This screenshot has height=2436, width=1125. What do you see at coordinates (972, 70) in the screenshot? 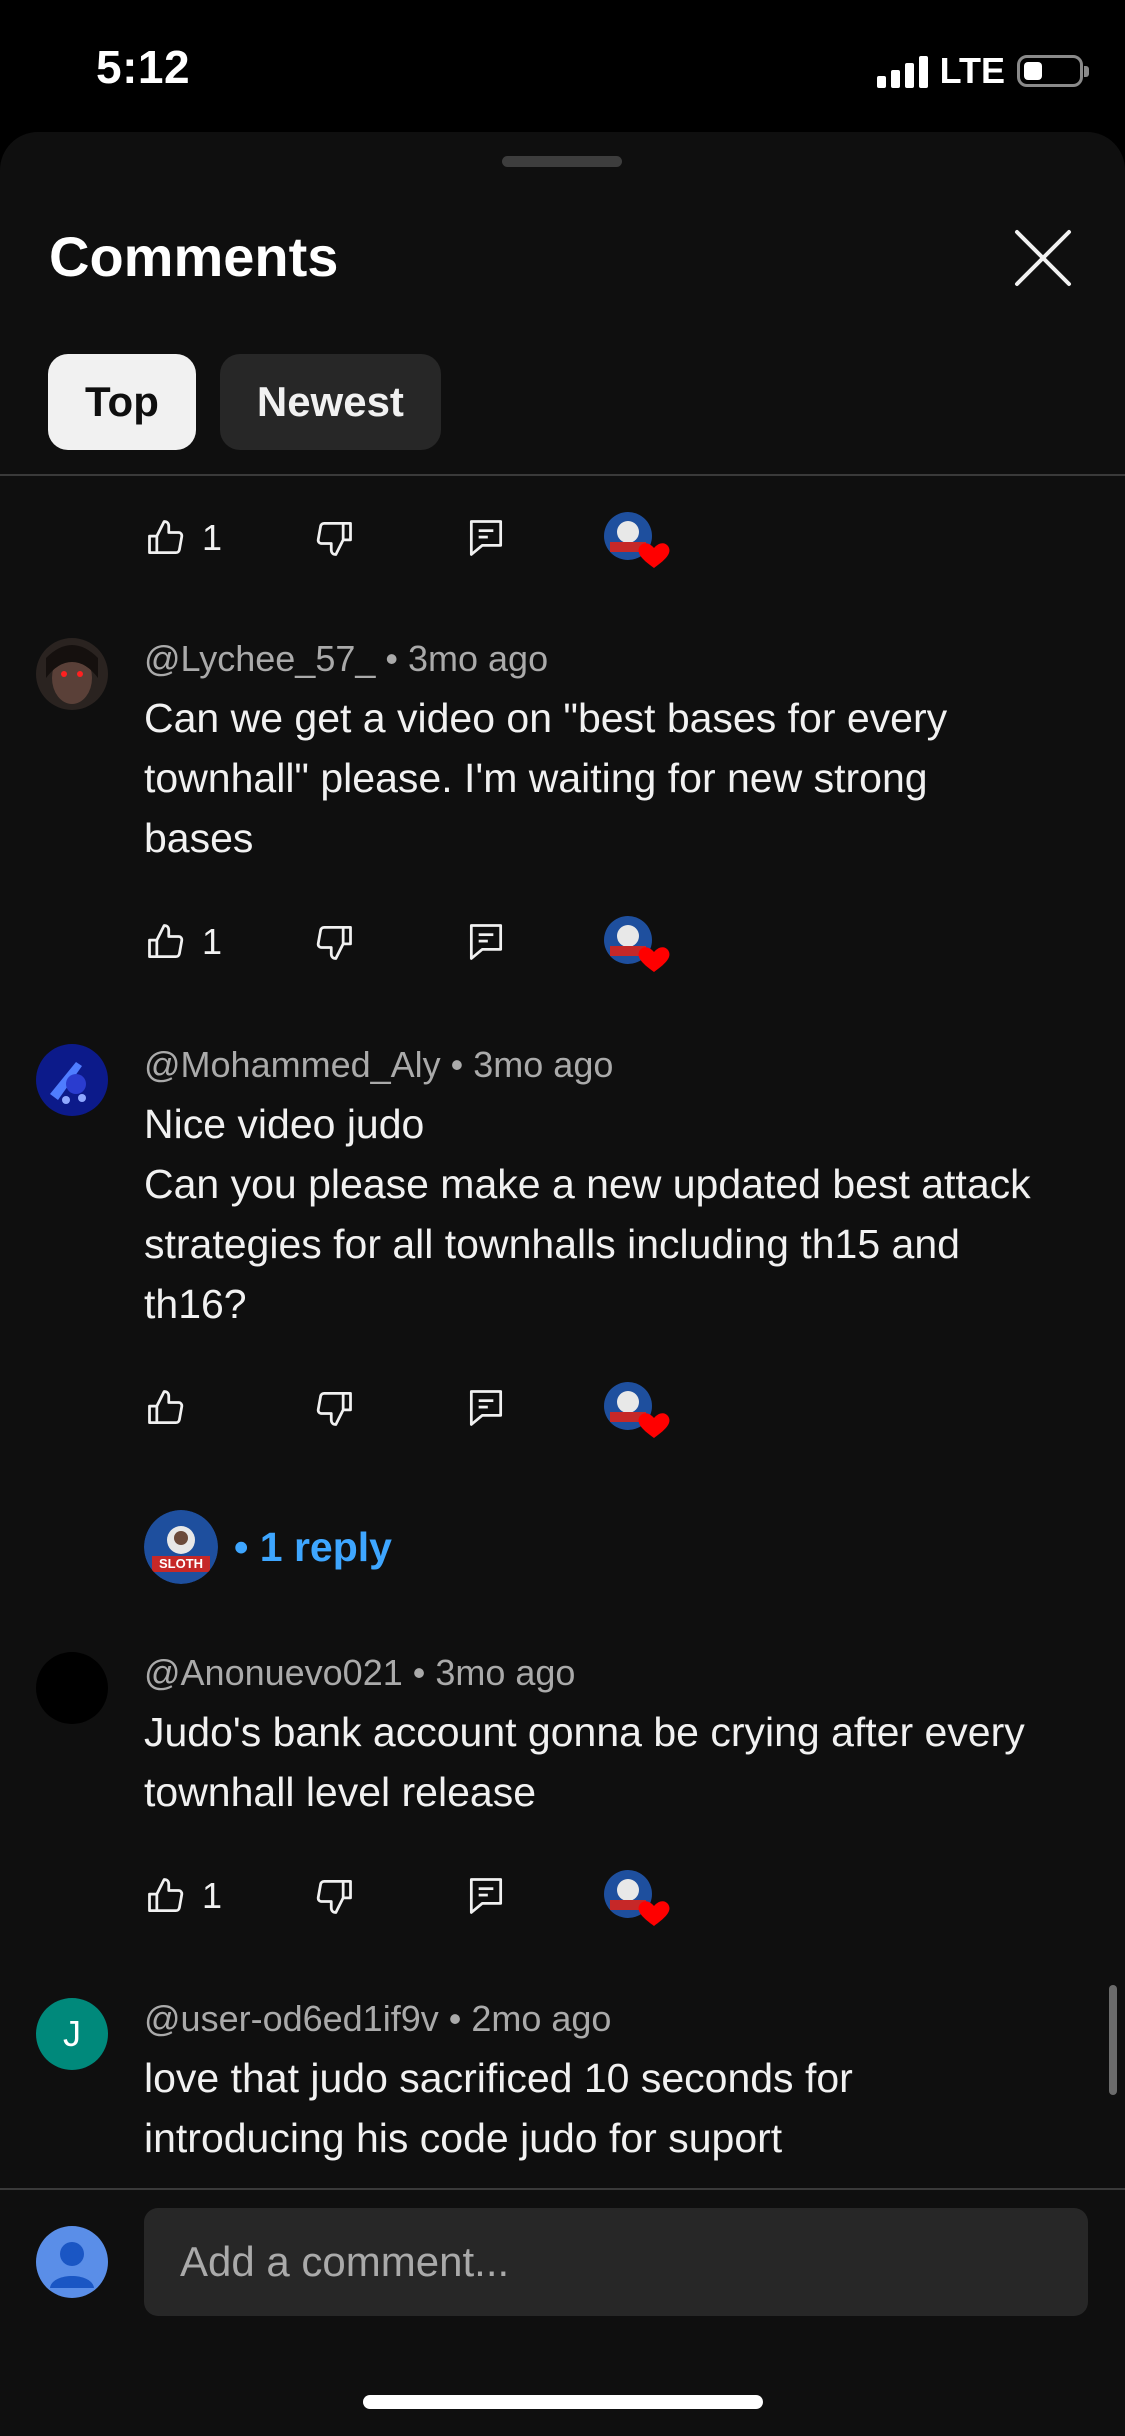
I see `network-label: LTE` at bounding box center [972, 70].